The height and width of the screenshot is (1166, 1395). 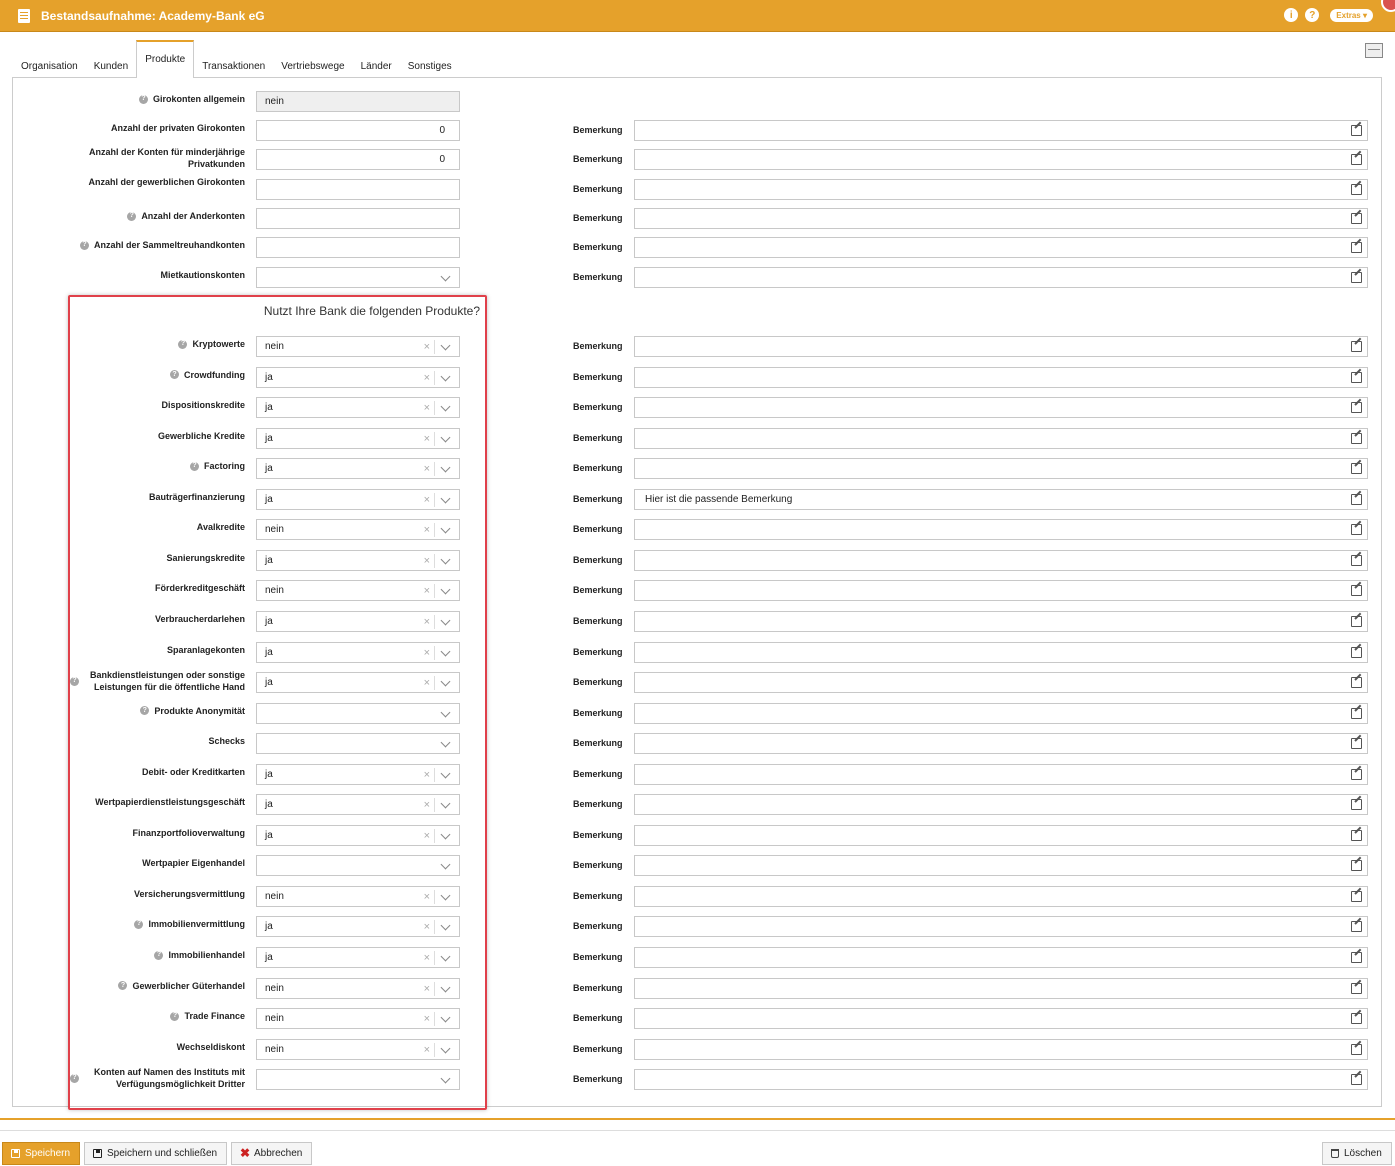 What do you see at coordinates (1388, 6) in the screenshot?
I see `close-window-icon` at bounding box center [1388, 6].